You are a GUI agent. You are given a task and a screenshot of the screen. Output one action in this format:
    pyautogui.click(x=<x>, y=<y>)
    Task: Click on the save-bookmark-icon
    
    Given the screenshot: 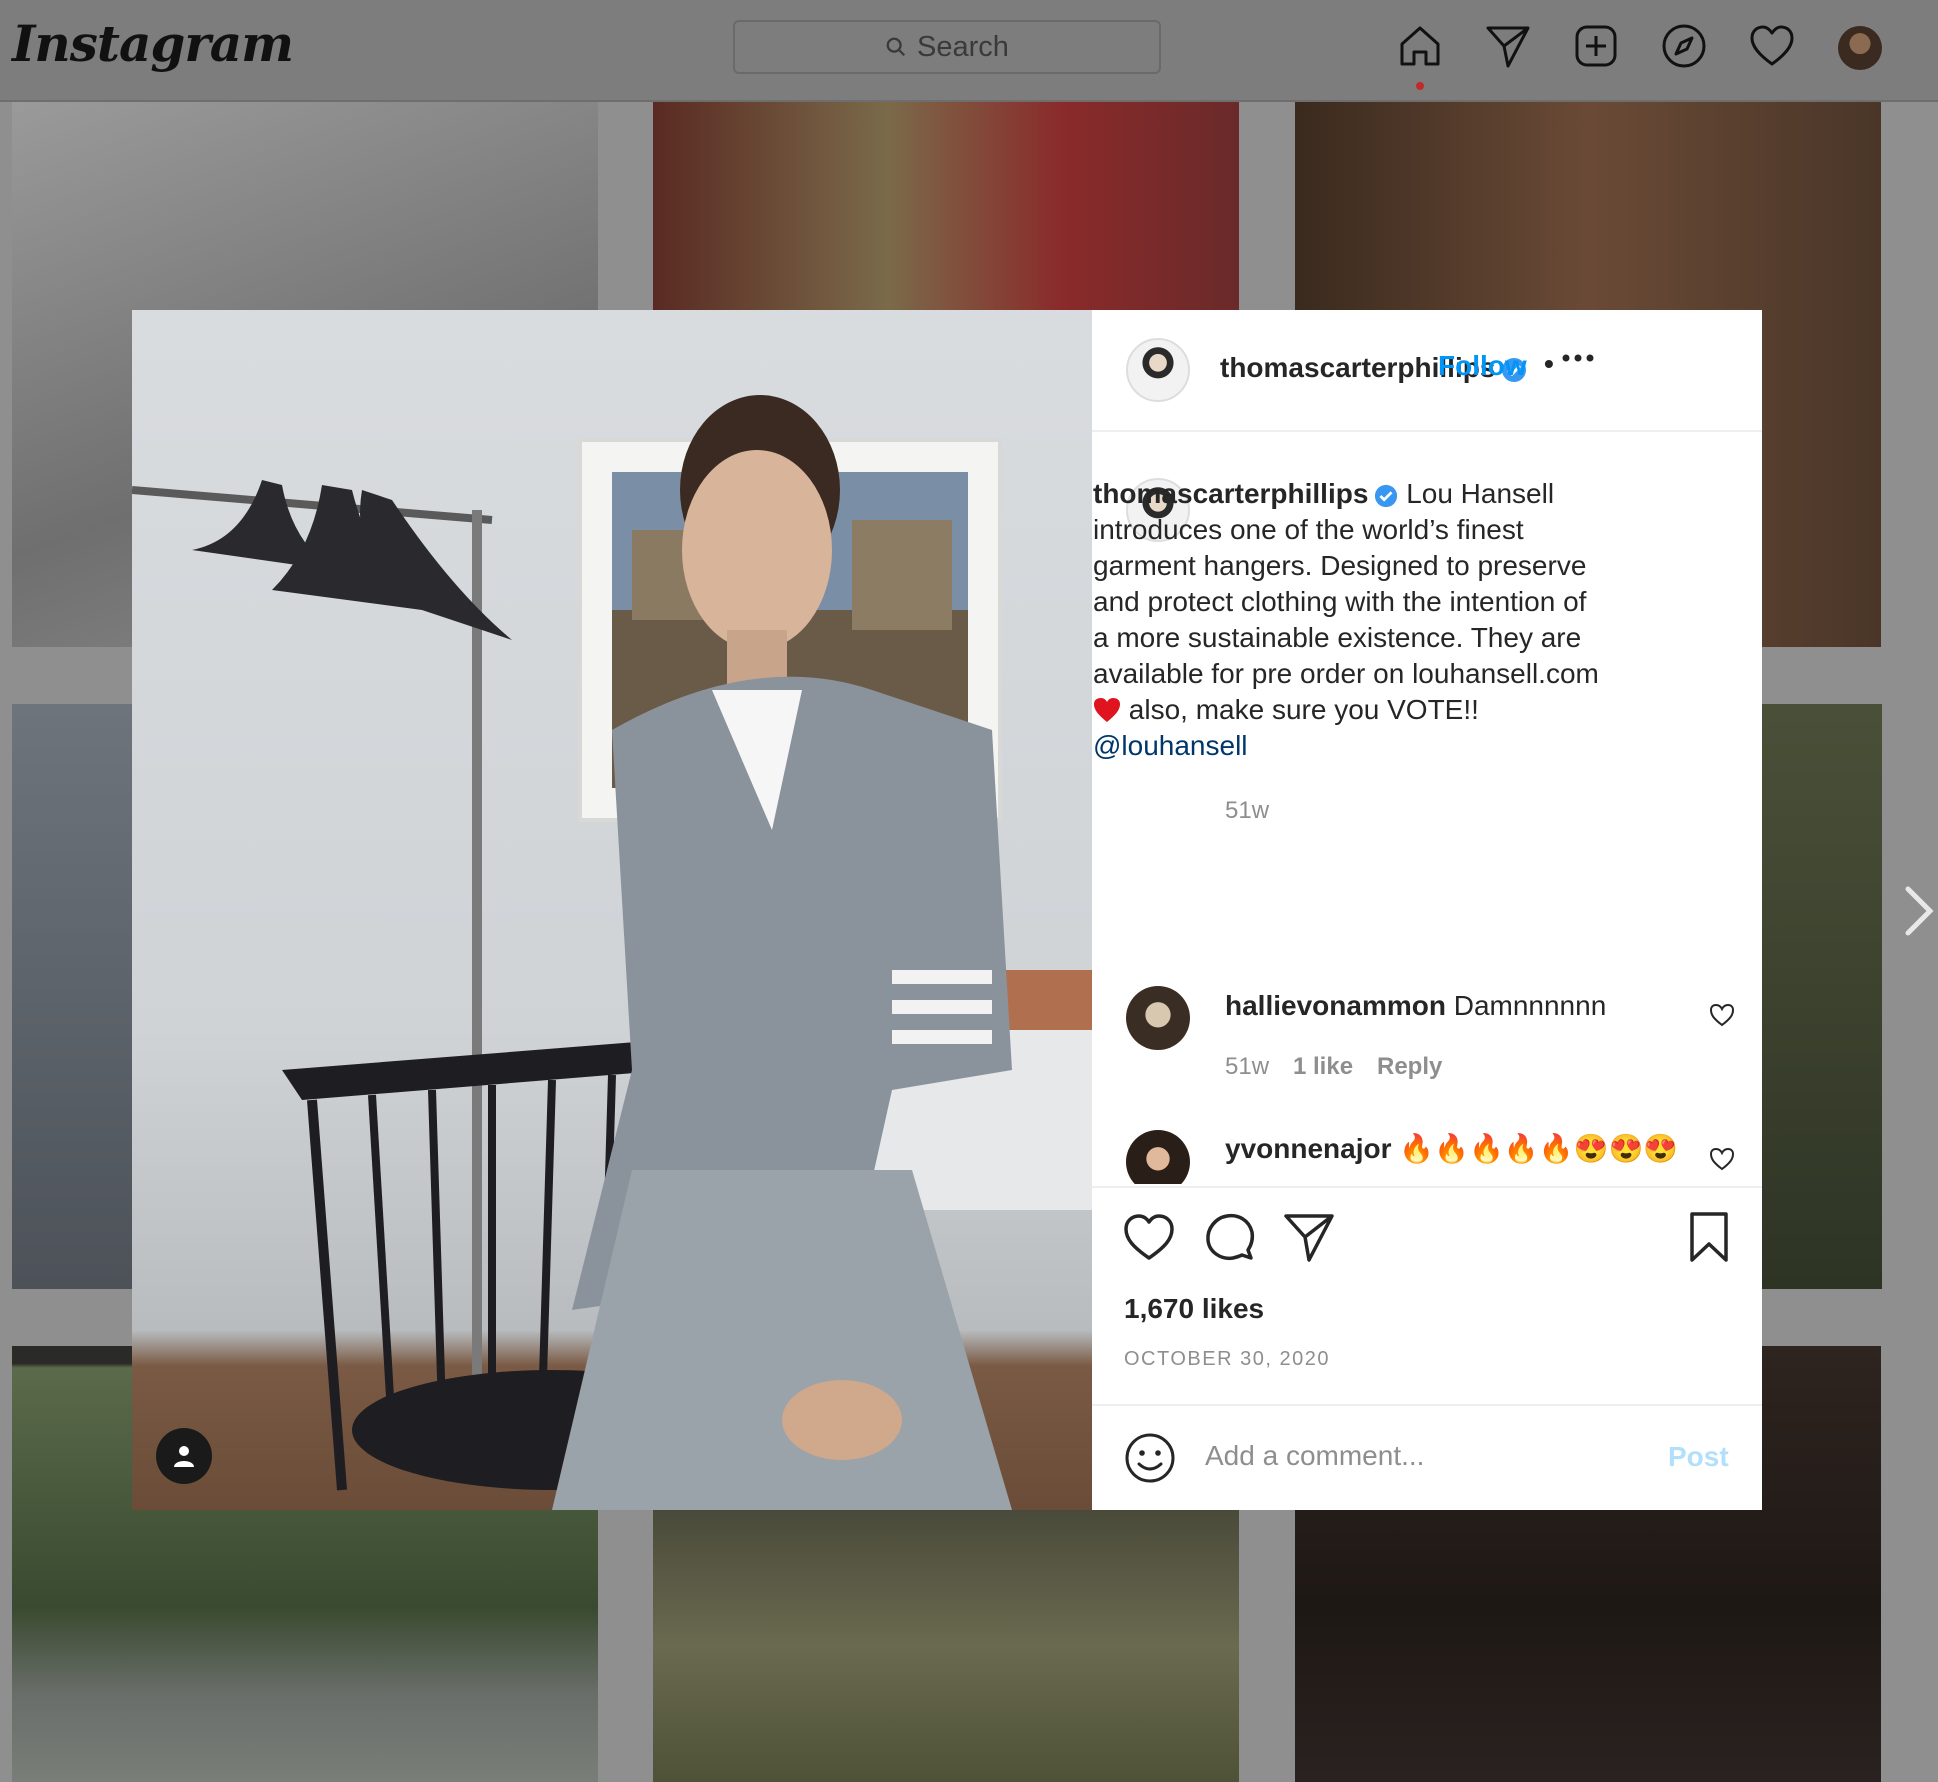 What is the action you would take?
    pyautogui.click(x=1709, y=1237)
    